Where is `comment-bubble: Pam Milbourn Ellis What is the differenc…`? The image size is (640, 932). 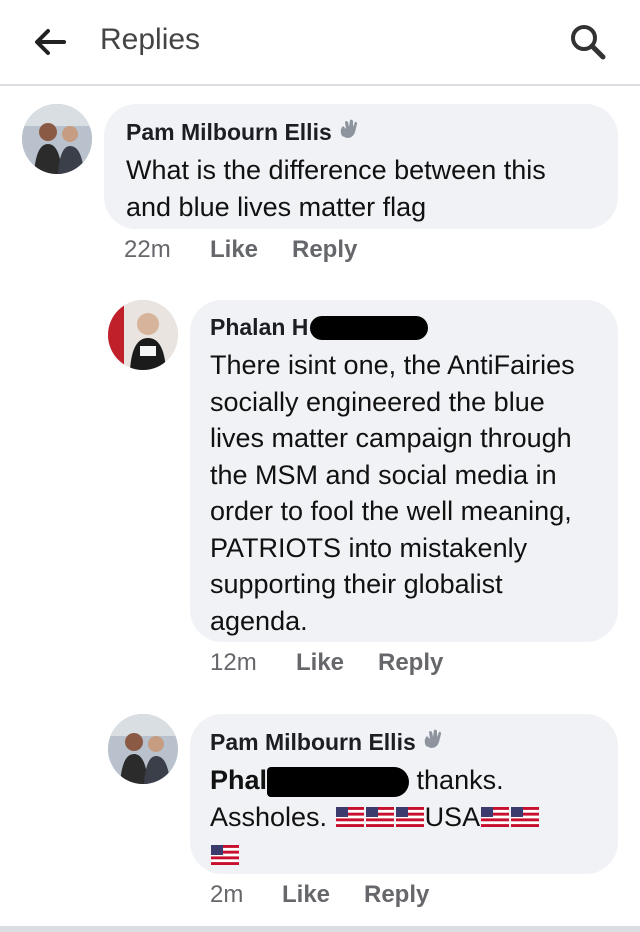 comment-bubble: Pam Milbourn Ellis What is the differenc… is located at coordinates (361, 166).